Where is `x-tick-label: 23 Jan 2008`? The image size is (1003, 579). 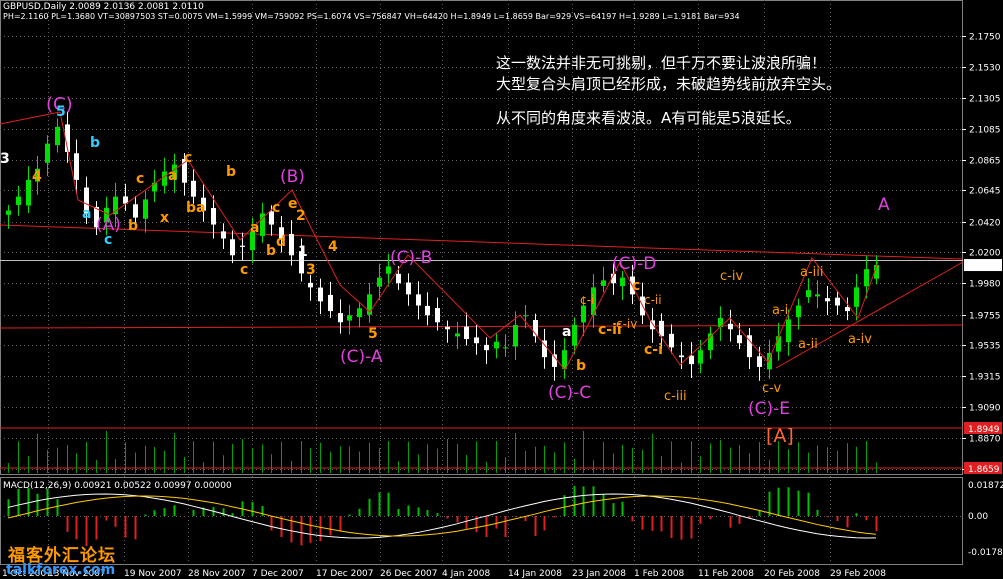
x-tick-label: 23 Jan 2008 is located at coordinates (599, 574).